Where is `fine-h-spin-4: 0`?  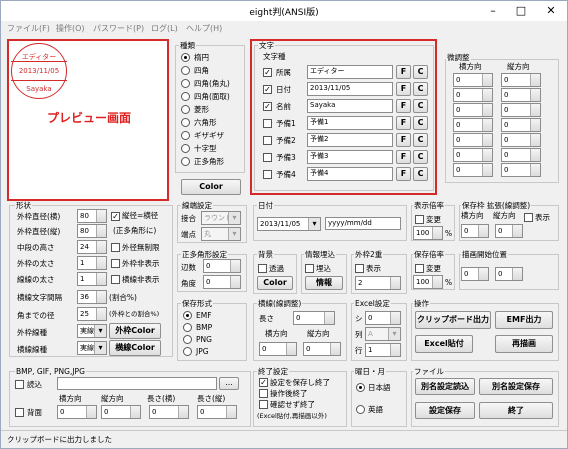 fine-h-spin-4: 0 is located at coordinates (473, 140).